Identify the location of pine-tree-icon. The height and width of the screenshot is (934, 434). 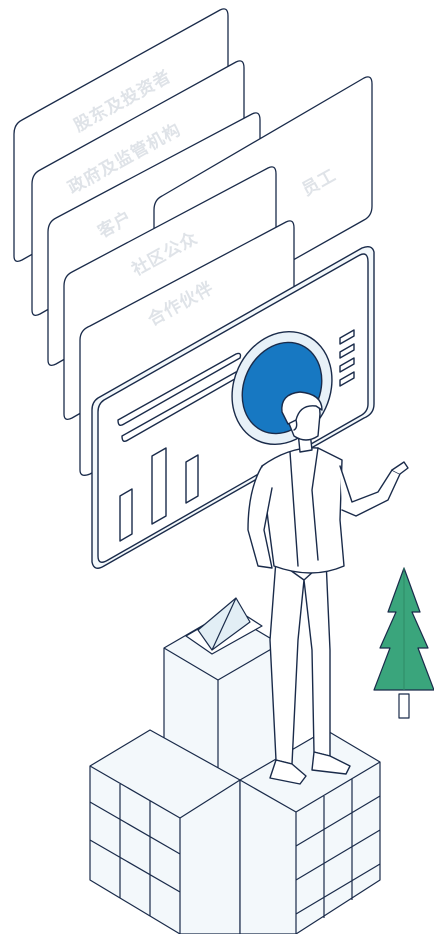
(403, 643).